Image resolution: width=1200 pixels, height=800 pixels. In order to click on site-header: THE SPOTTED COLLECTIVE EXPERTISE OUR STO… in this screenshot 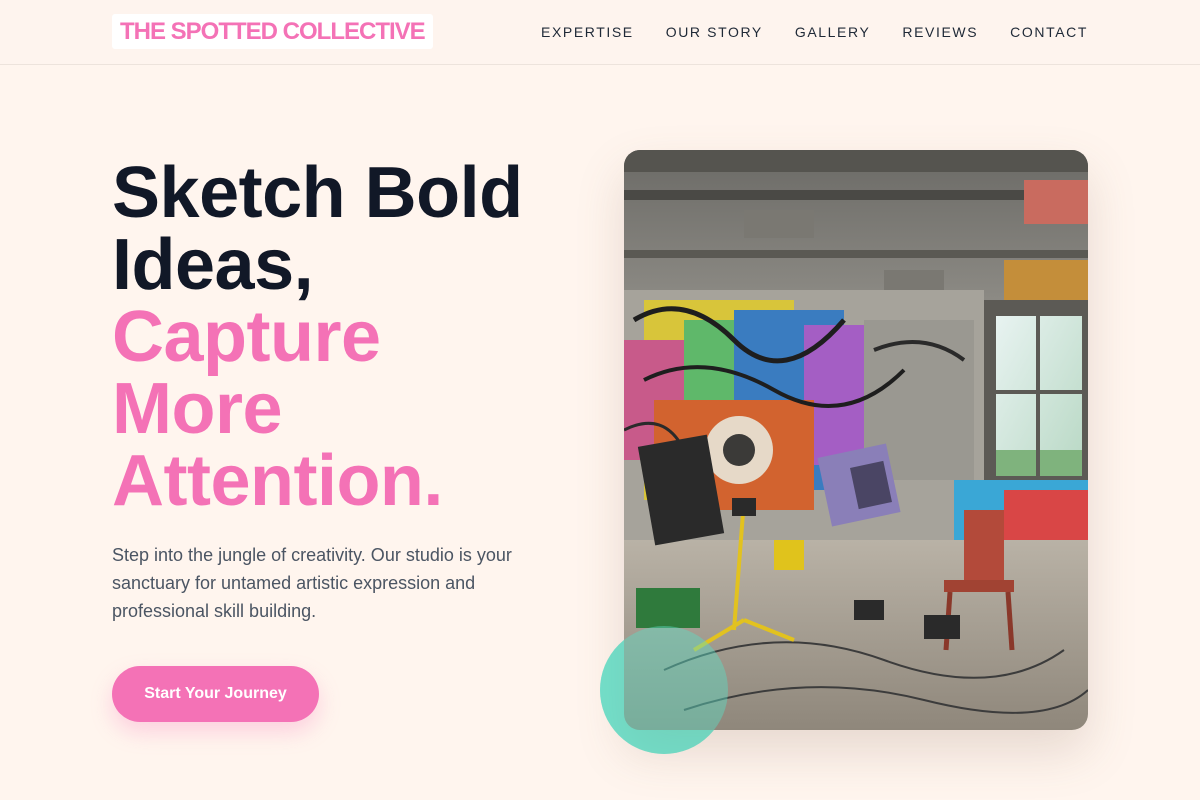, I will do `click(600, 32)`.